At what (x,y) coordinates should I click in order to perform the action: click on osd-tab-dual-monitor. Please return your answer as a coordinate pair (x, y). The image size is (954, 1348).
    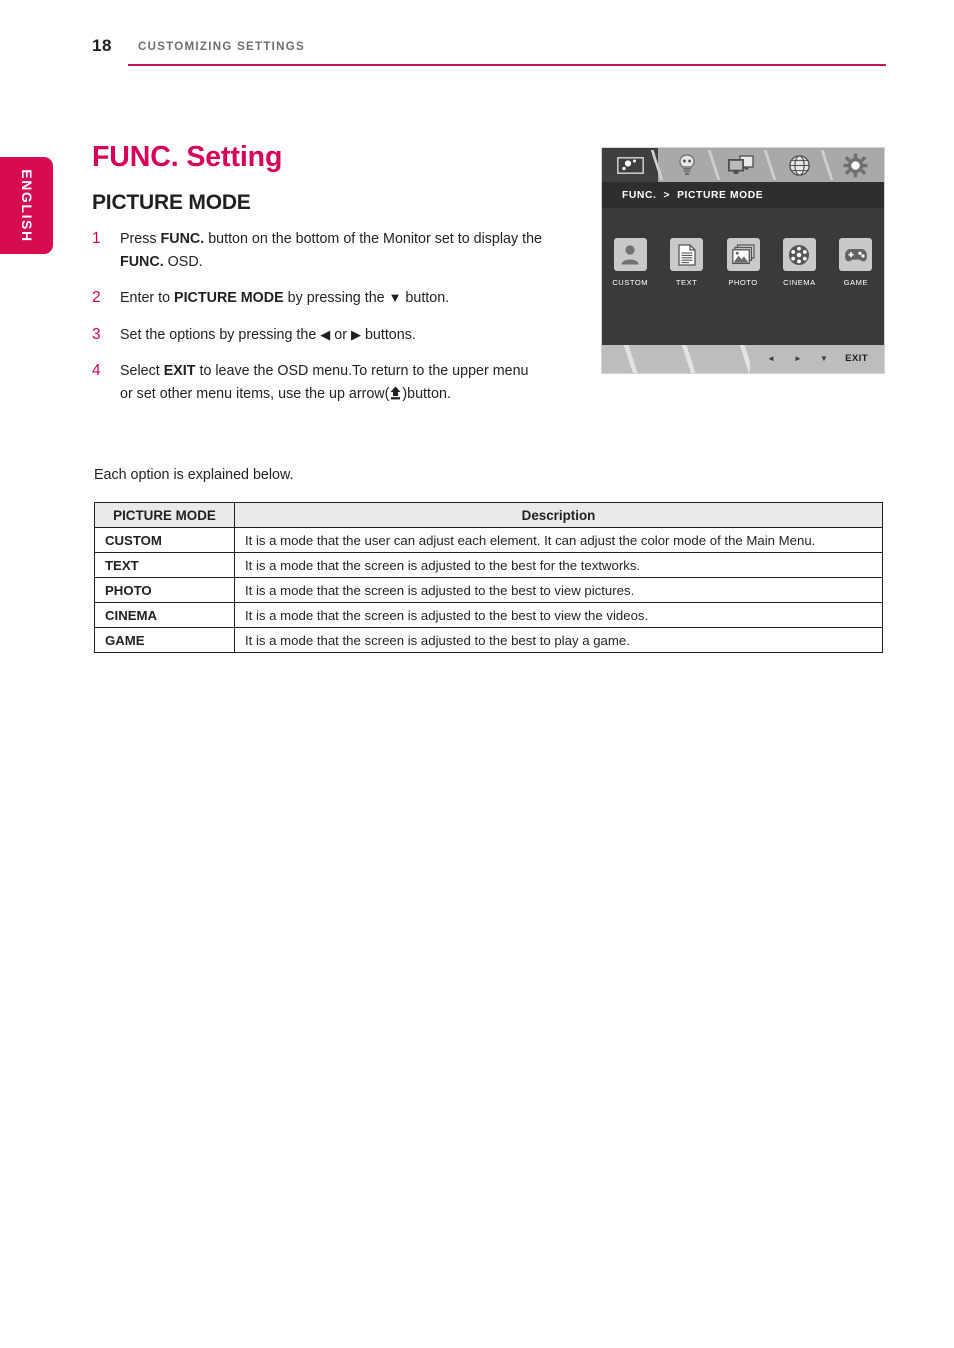
    Looking at the image, I should click on (746, 165).